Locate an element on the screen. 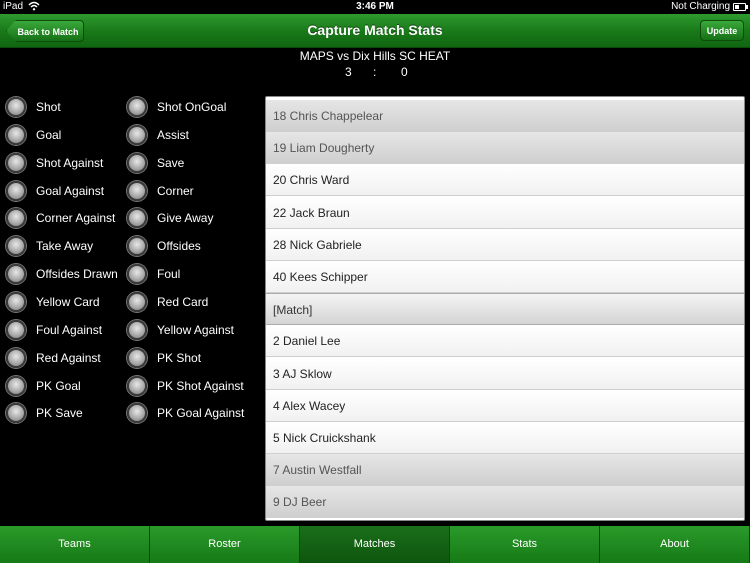  stat-option-label: Shot is located at coordinates (48, 107).